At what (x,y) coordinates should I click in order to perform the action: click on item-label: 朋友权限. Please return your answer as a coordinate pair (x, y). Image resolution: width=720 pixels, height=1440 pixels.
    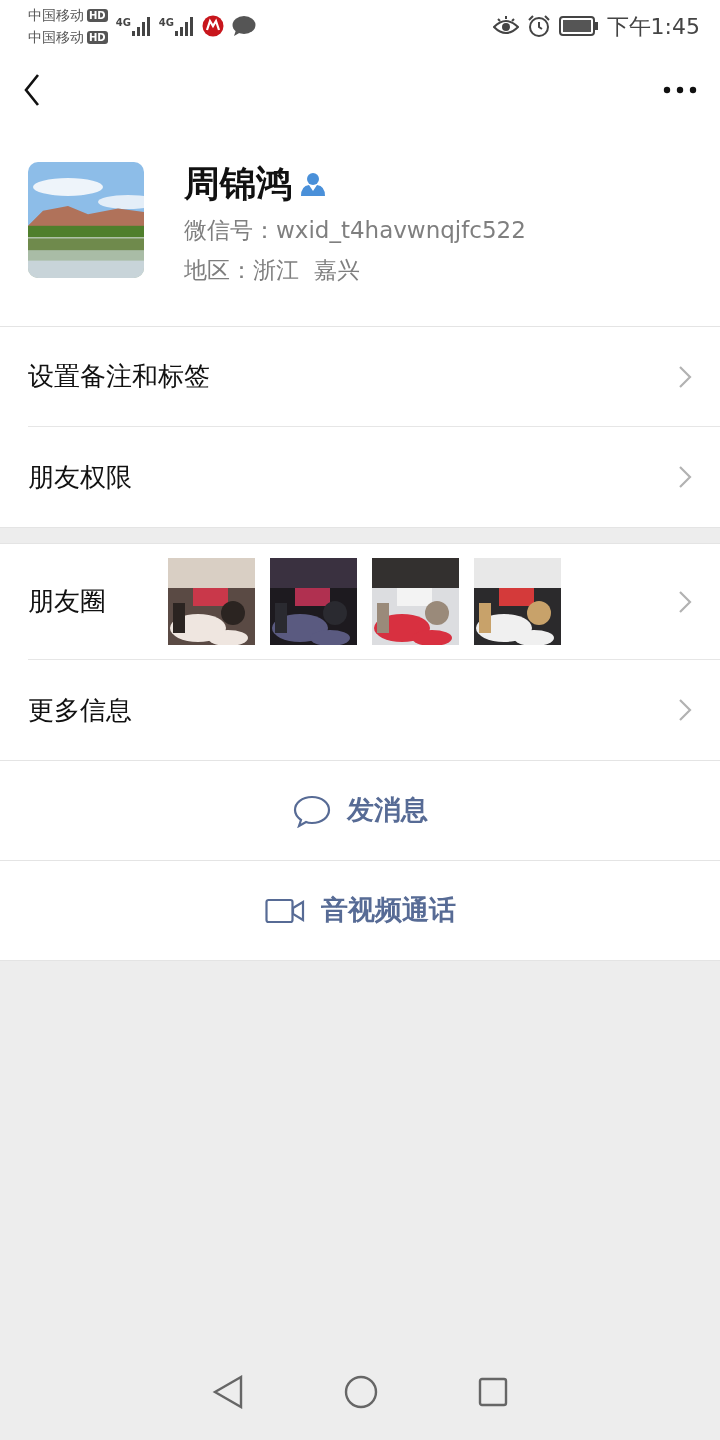
    Looking at the image, I should click on (80, 477).